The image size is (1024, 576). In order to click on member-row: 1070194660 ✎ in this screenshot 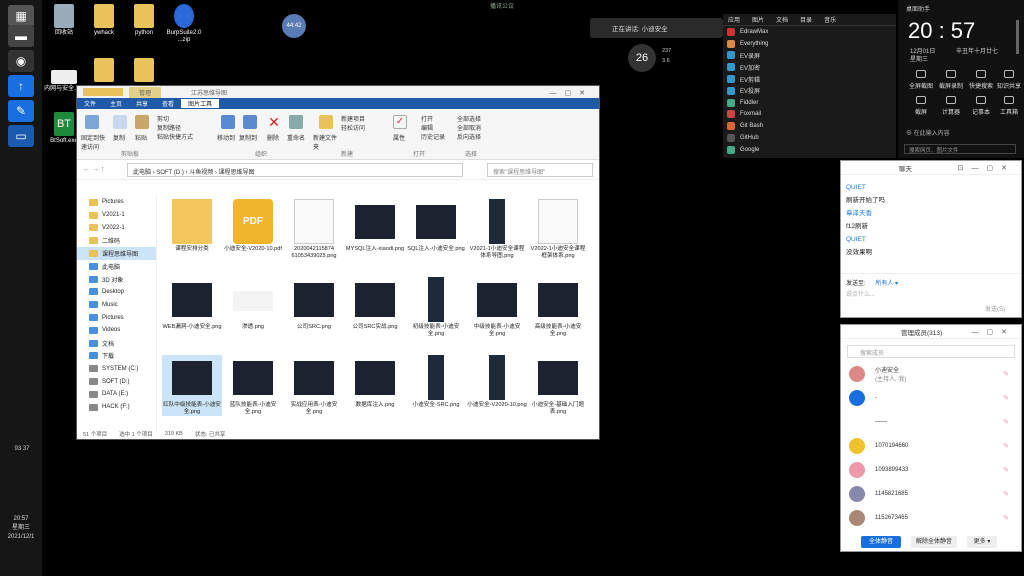, I will do `click(931, 446)`.